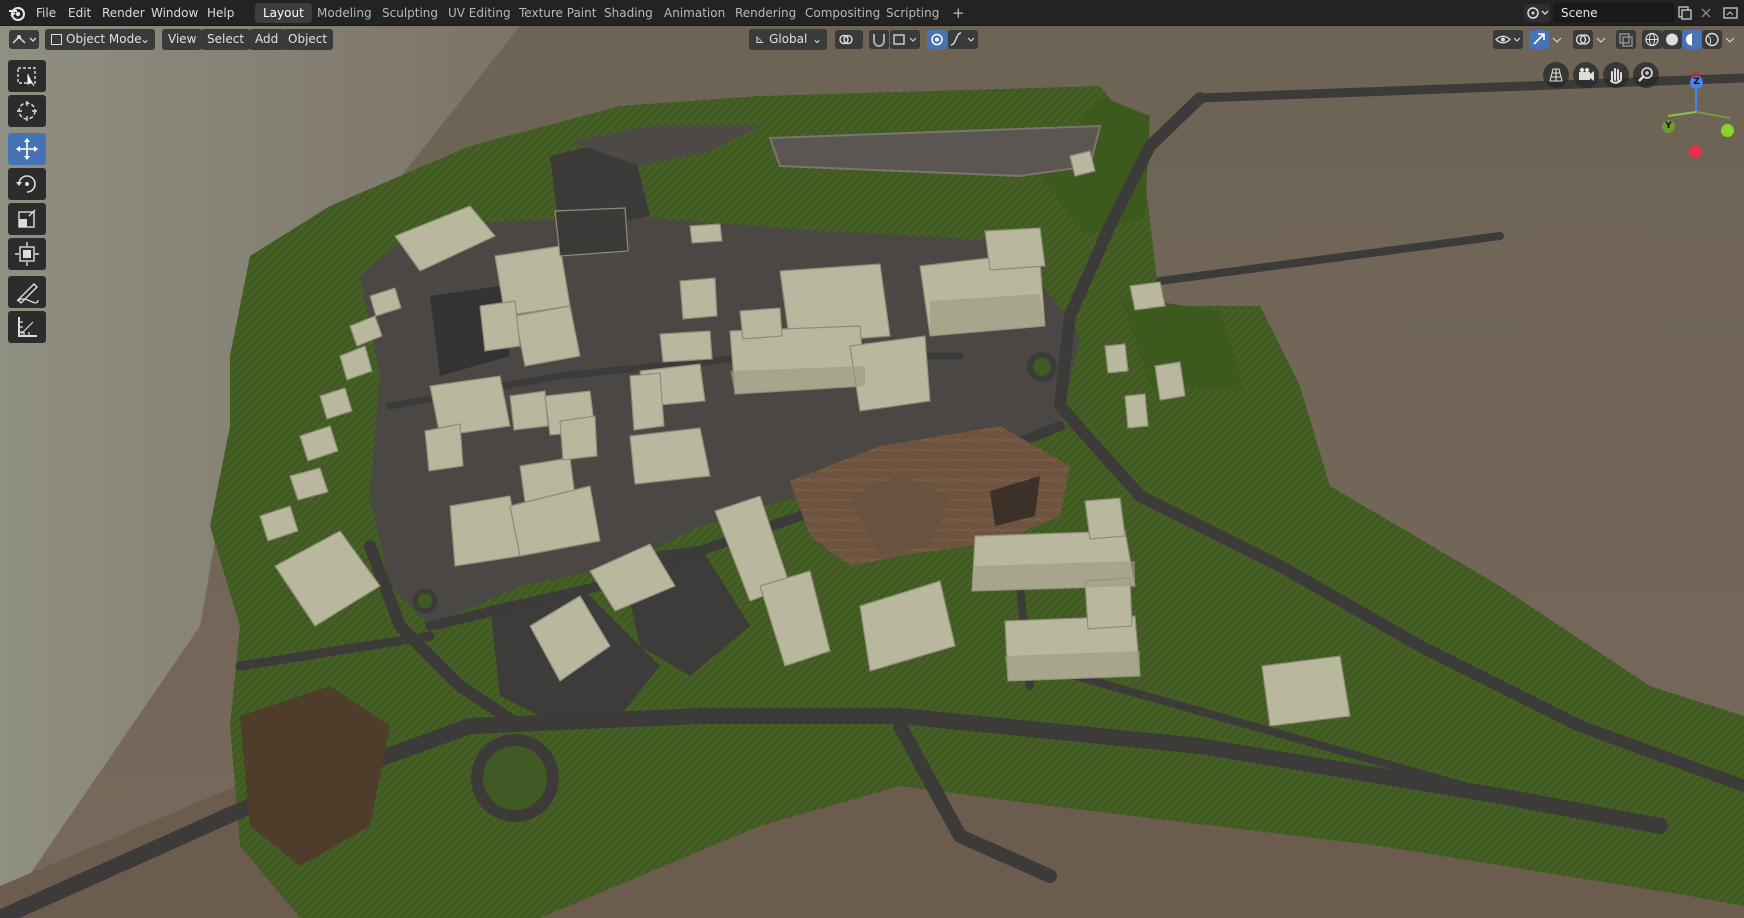  I want to click on menu-help: Help, so click(220, 13).